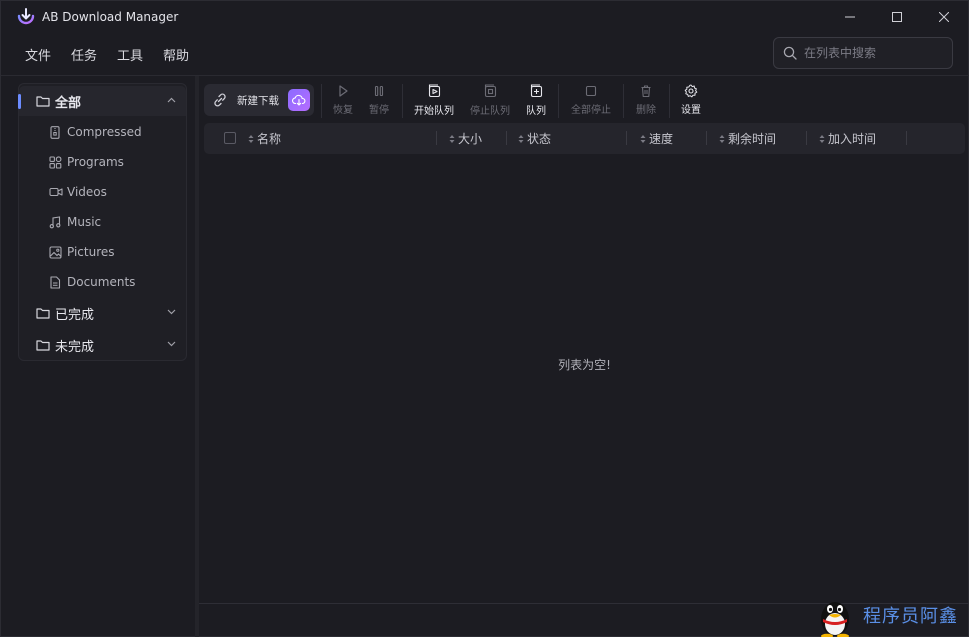 The height and width of the screenshot is (637, 969). Describe the element at coordinates (171, 100) in the screenshot. I see `chevron-up-icon` at that location.